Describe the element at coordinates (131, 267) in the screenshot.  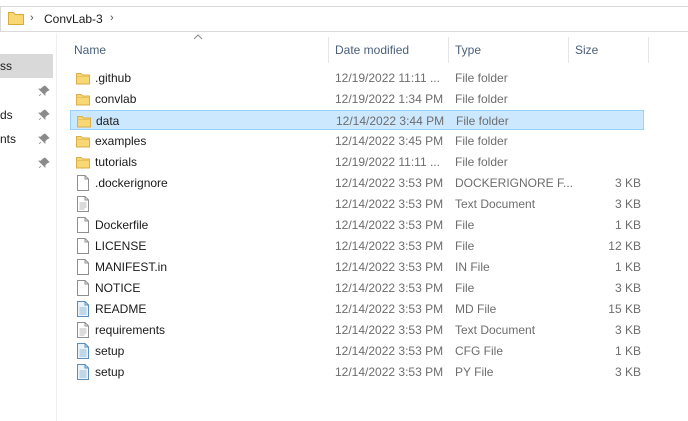
I see `file-name: MANIFEST.in` at that location.